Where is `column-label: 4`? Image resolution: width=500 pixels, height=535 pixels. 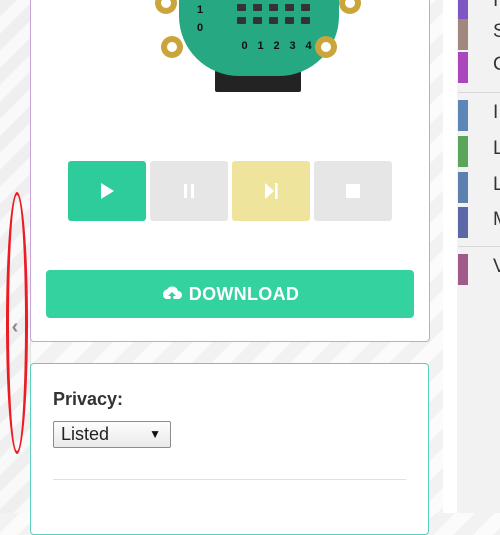 column-label: 4 is located at coordinates (308, 46).